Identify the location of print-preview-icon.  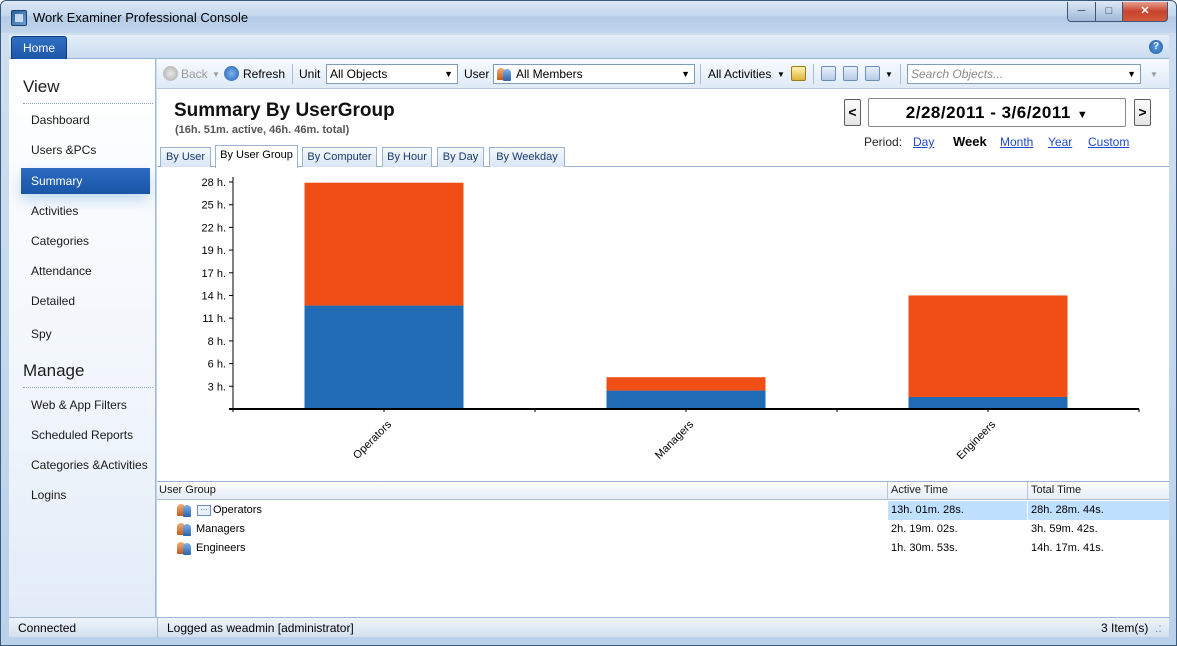
(850, 73).